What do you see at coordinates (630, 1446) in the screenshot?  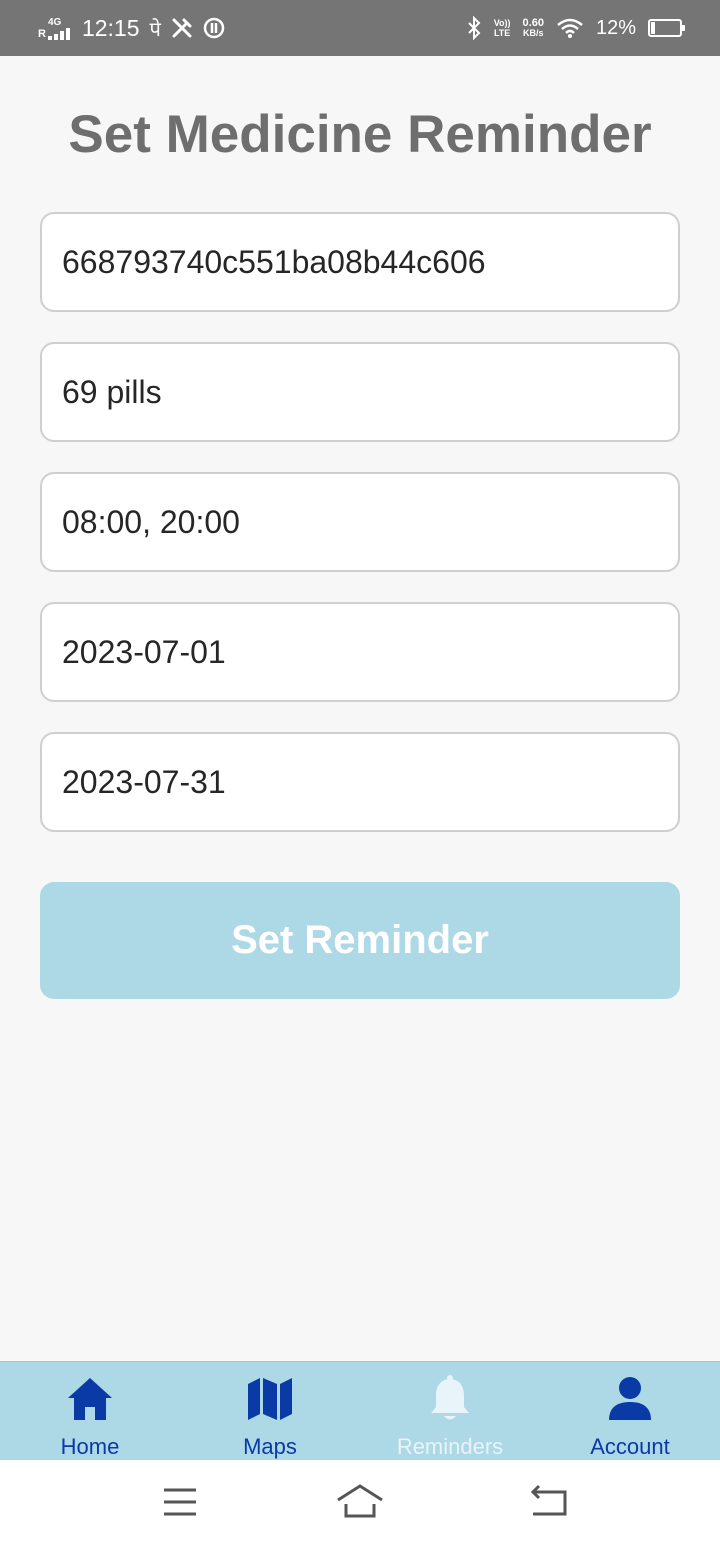 I see `nav-account-label: Account` at bounding box center [630, 1446].